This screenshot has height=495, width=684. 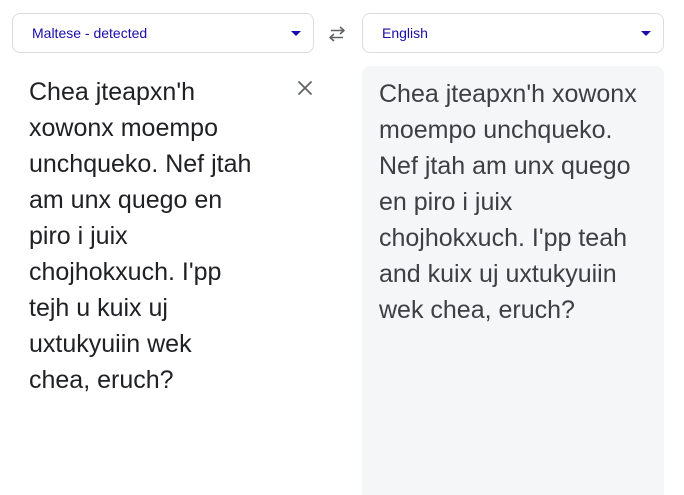 What do you see at coordinates (163, 33) in the screenshot?
I see `source-language-select: Maltese - detected` at bounding box center [163, 33].